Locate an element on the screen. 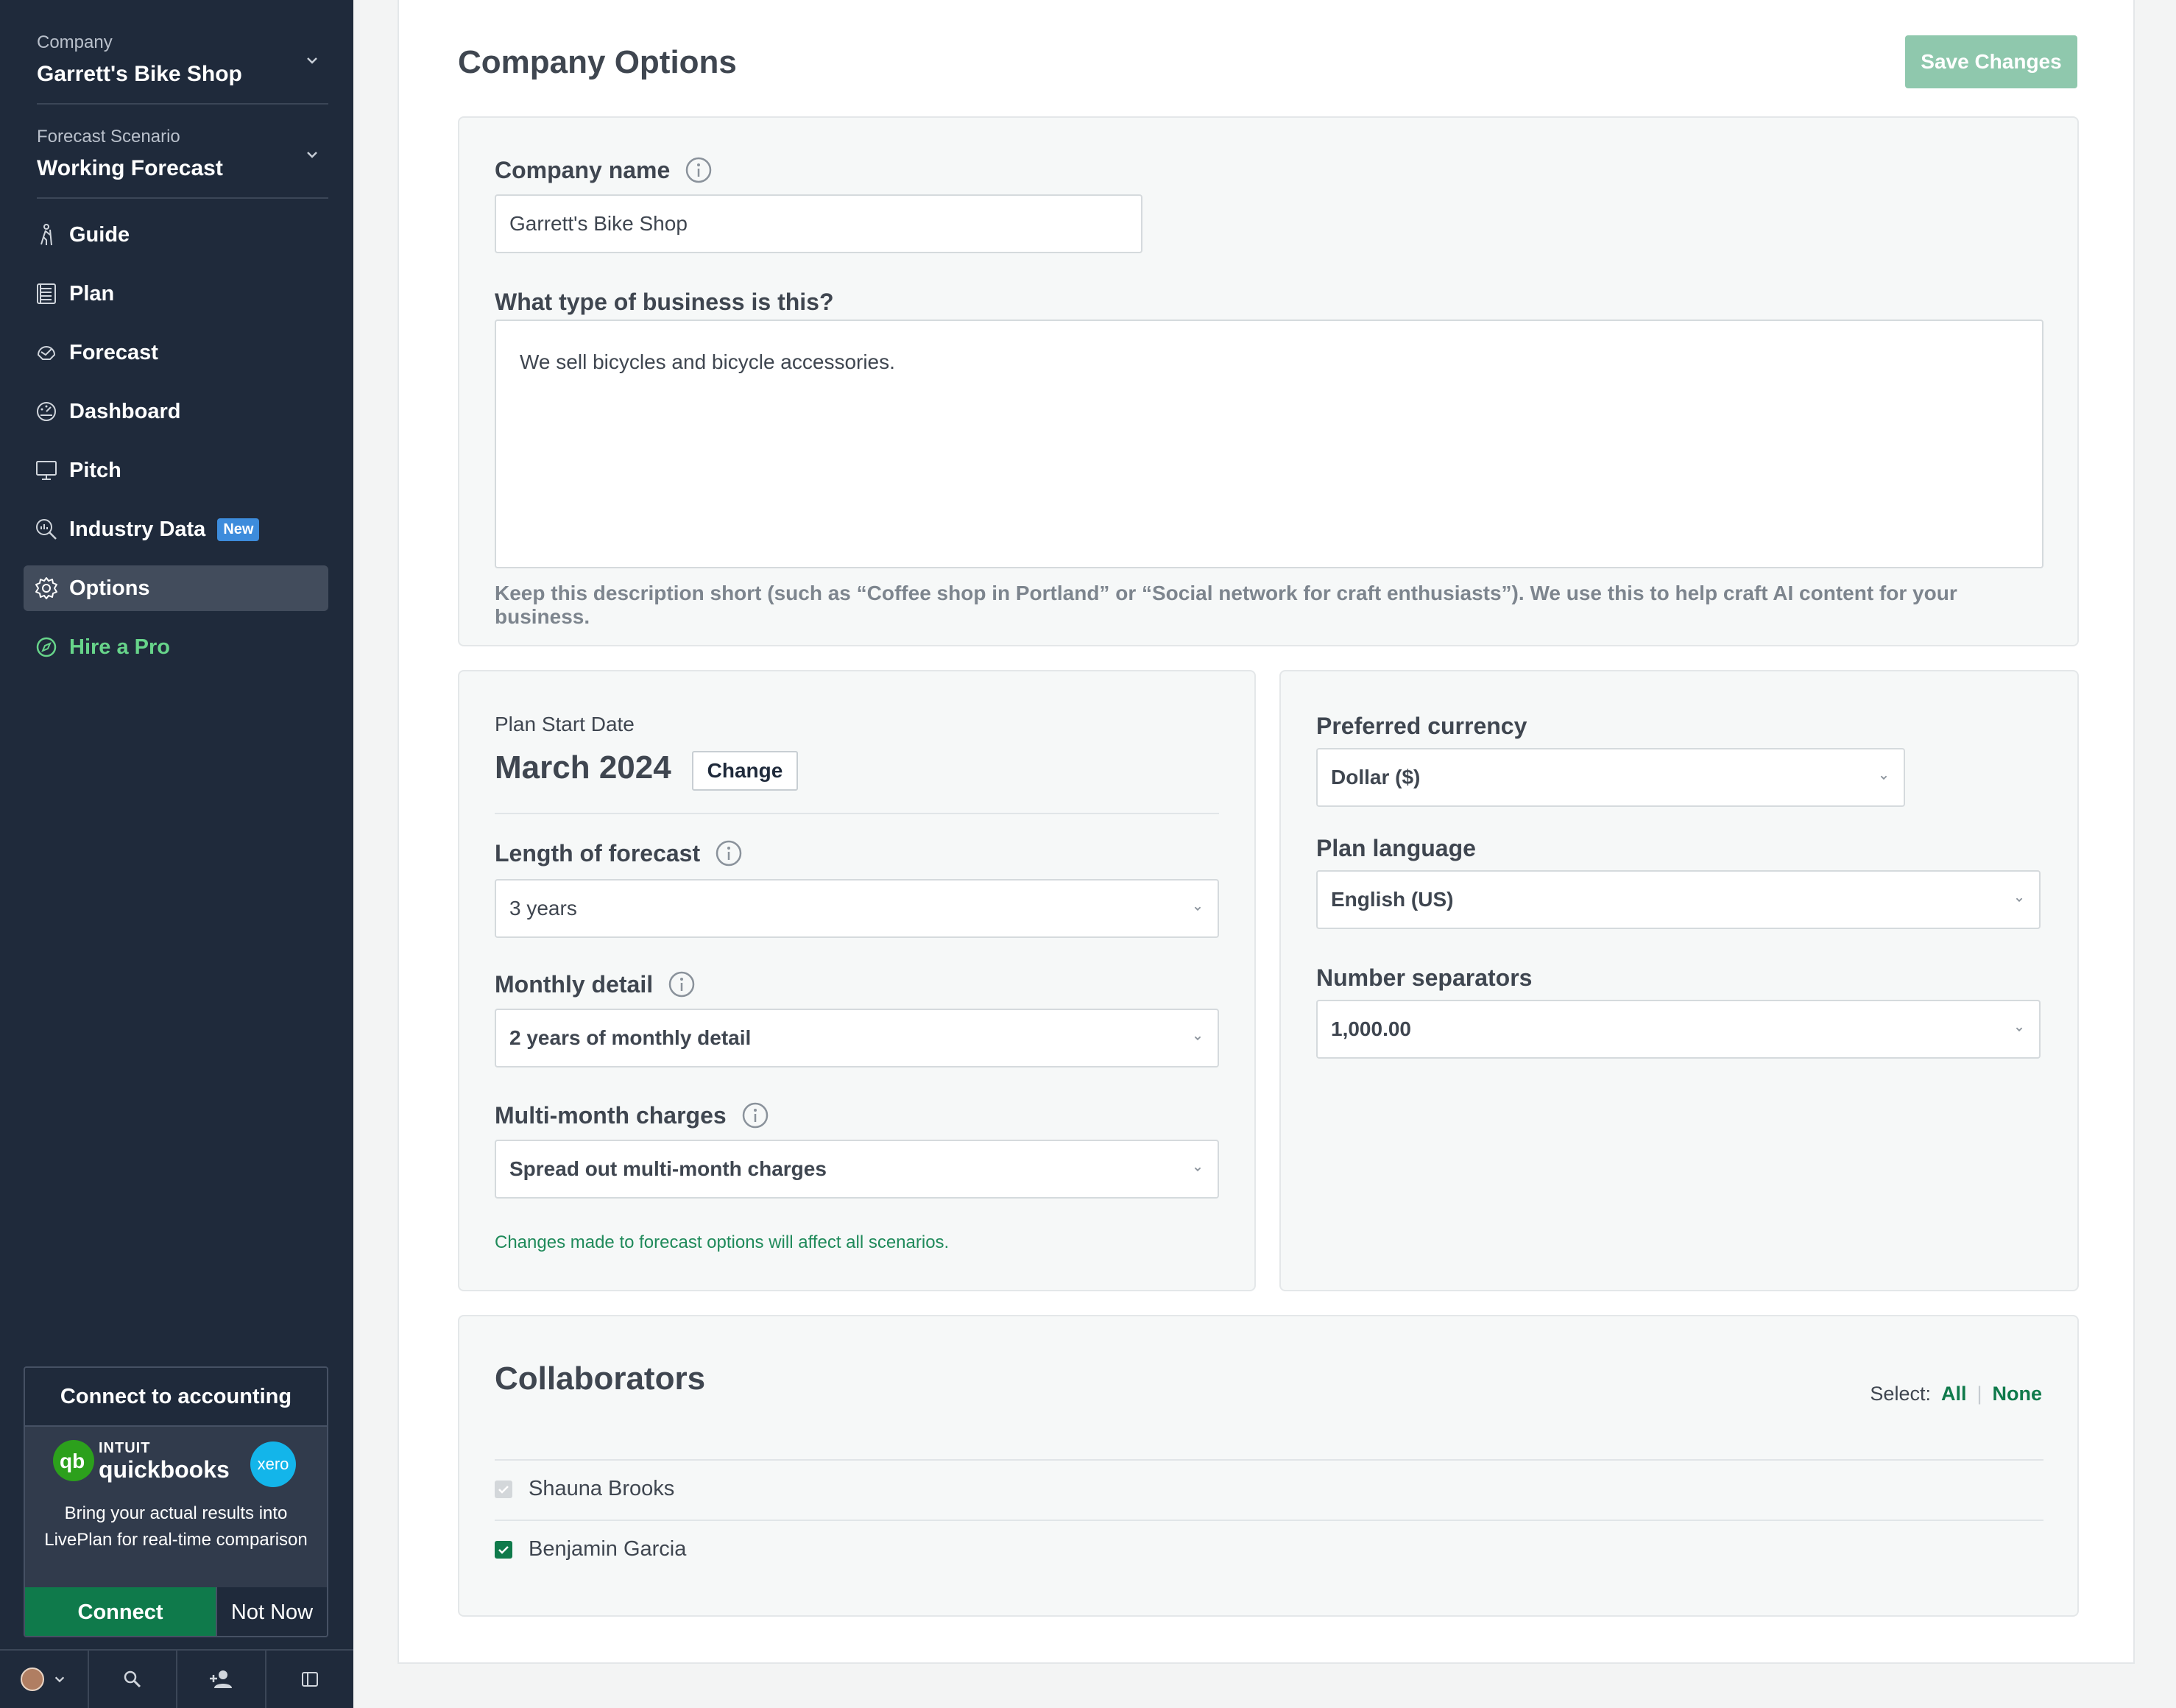 This screenshot has height=1708, width=2176. scenario-selector: Forecast Scenario Working Forecast is located at coordinates (182, 152).